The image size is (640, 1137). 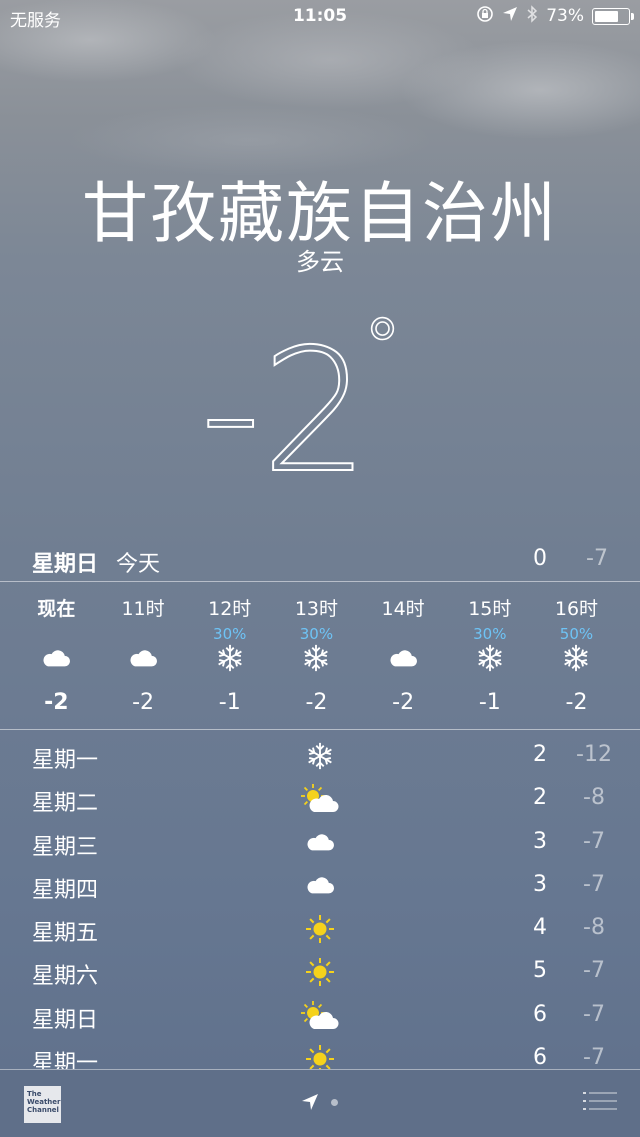 I want to click on day-high: 5, so click(x=540, y=971).